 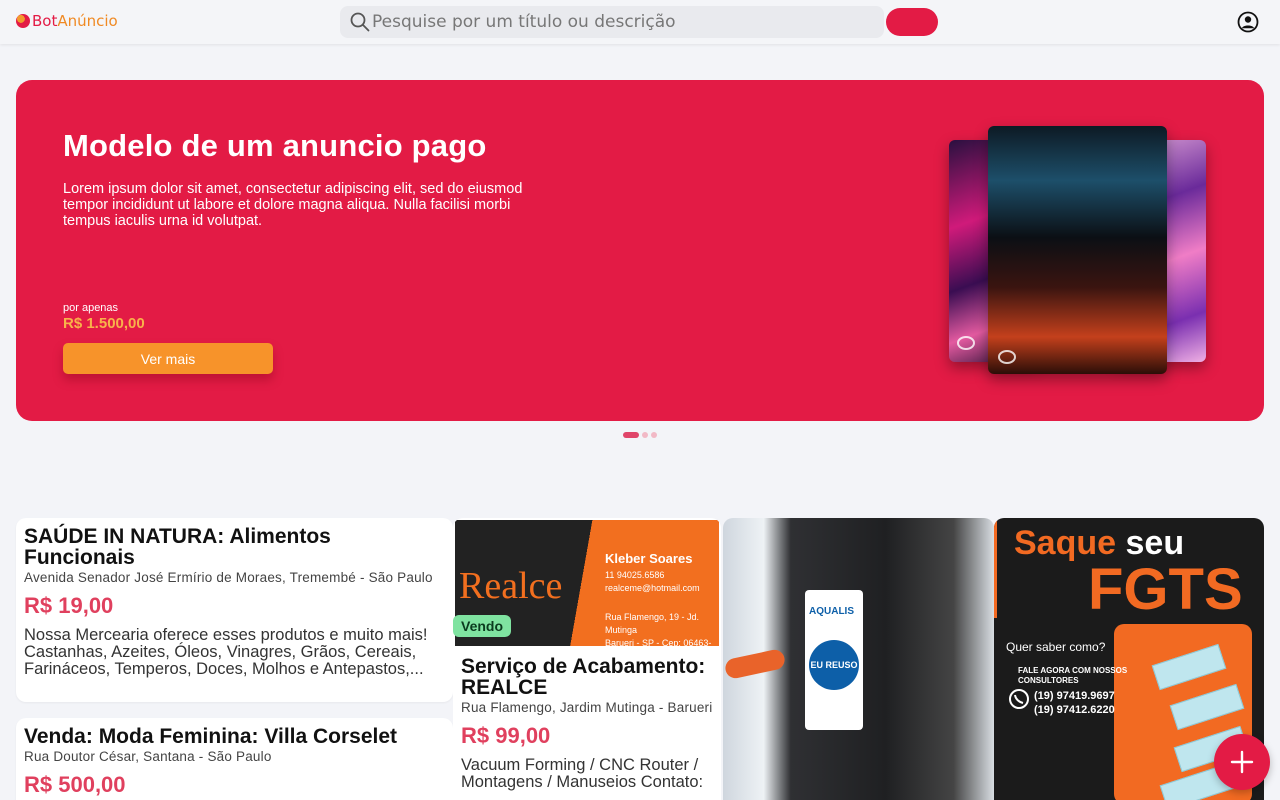 What do you see at coordinates (1077, 250) in the screenshot?
I see `banner-artwork-main` at bounding box center [1077, 250].